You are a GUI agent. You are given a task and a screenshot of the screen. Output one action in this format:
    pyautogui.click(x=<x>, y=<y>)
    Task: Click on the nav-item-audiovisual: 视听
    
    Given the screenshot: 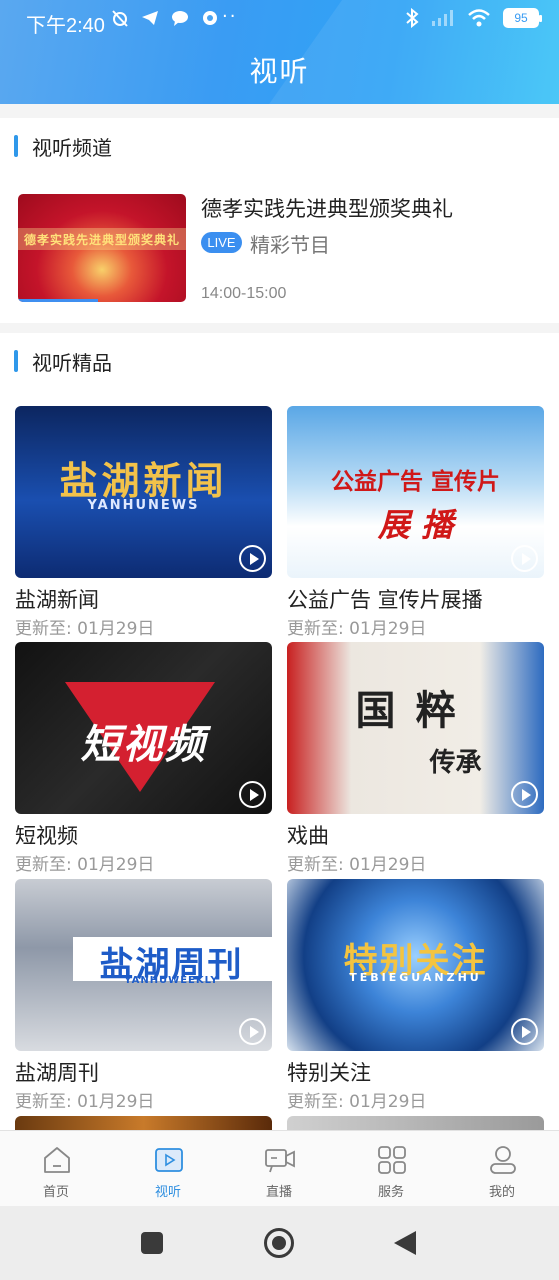 What is the action you would take?
    pyautogui.click(x=168, y=1169)
    